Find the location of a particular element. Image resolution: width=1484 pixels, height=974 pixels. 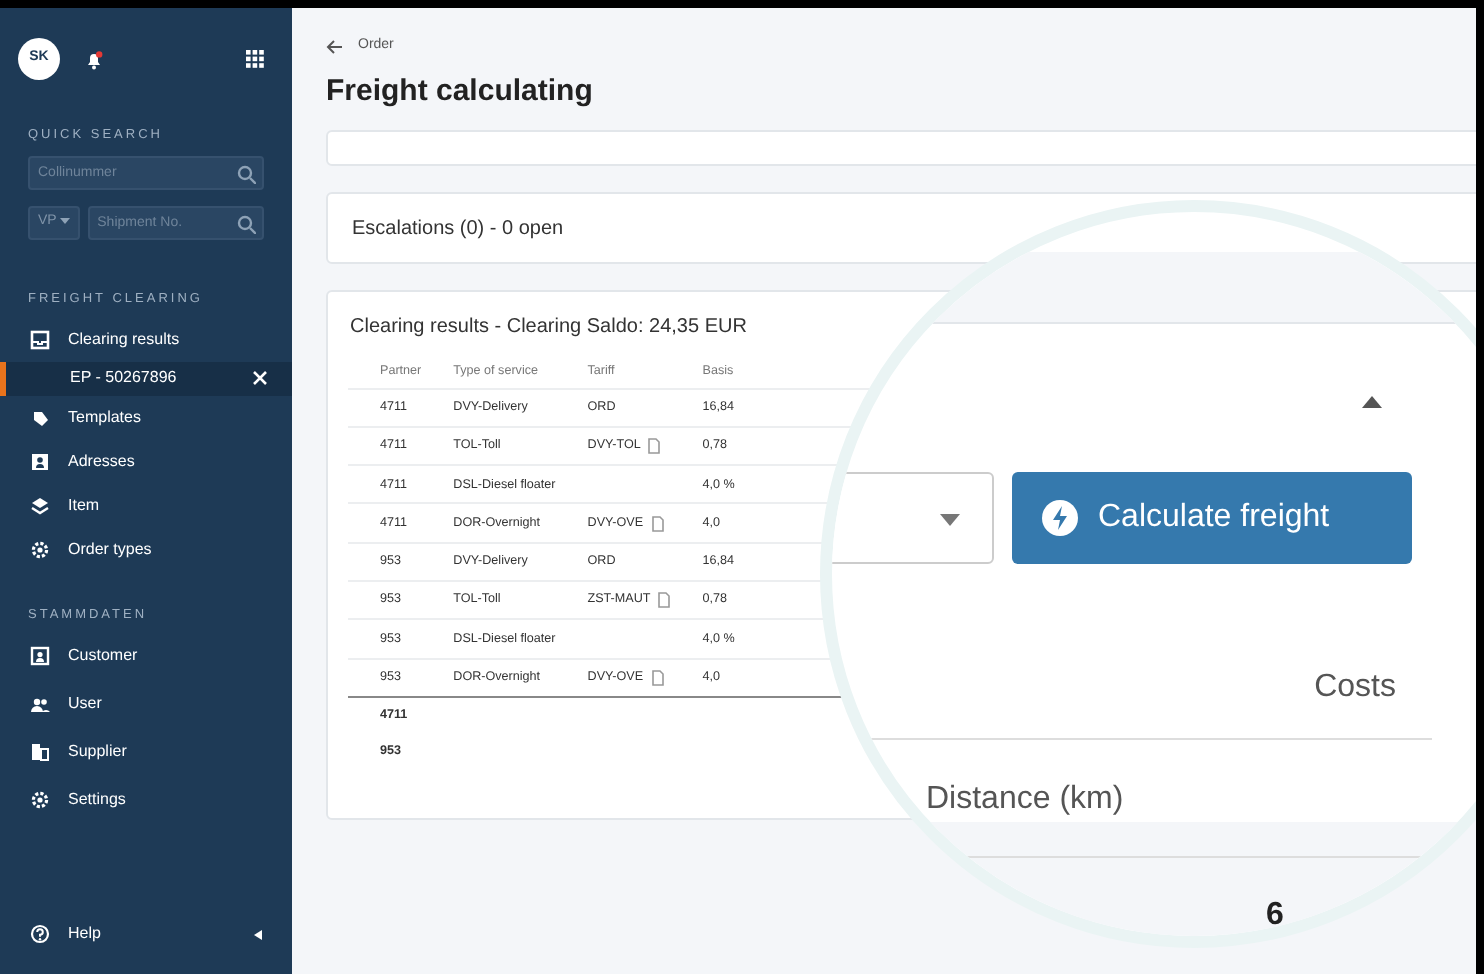

help-link: Help is located at coordinates (146, 934).